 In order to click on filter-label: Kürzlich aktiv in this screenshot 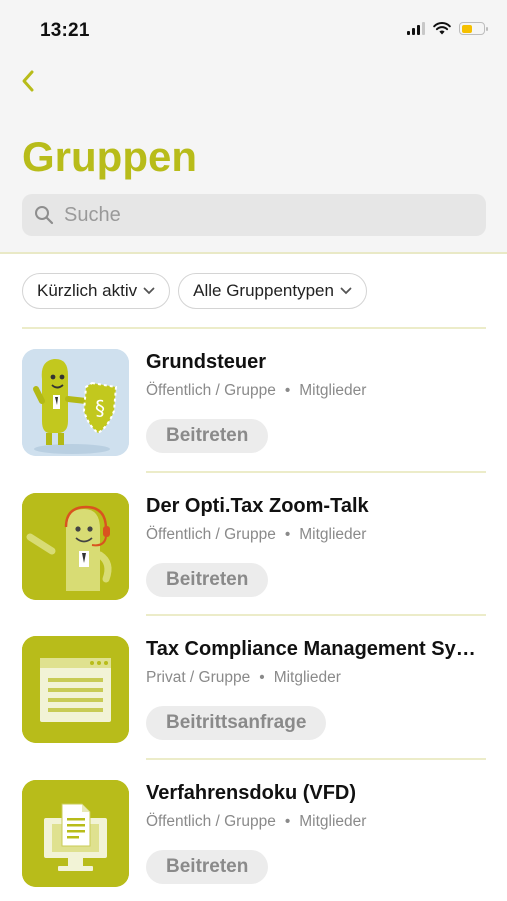, I will do `click(87, 291)`.